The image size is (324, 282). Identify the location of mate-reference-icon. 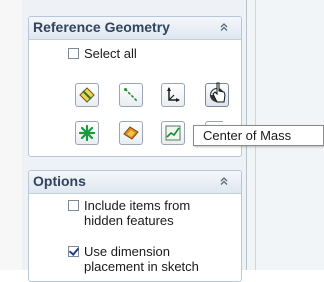
(131, 133).